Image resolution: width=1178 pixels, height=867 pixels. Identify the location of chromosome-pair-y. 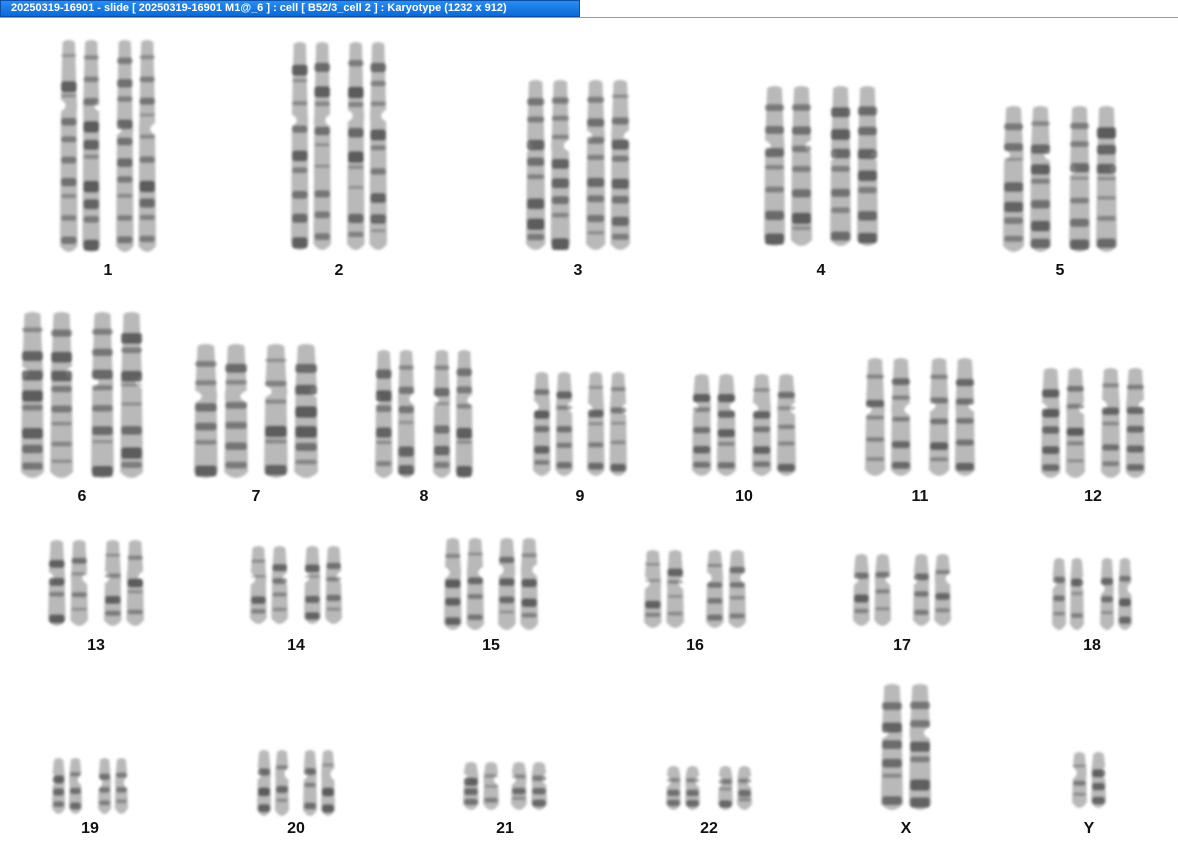
(1089, 780).